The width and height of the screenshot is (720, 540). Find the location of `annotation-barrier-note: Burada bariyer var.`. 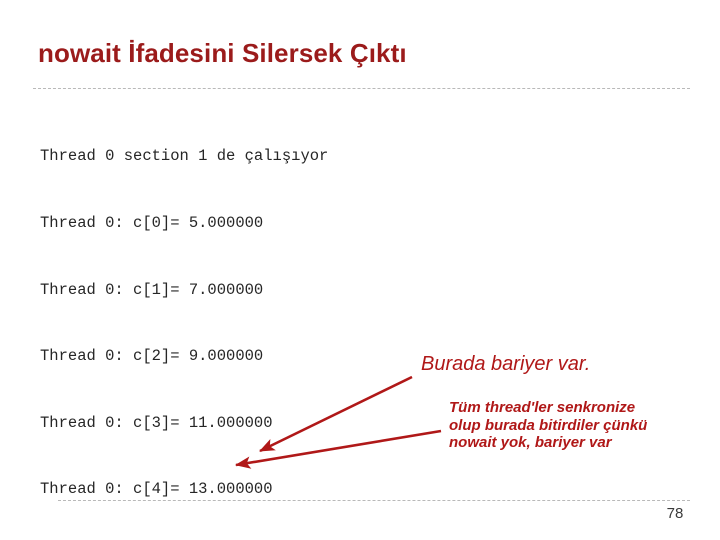

annotation-barrier-note: Burada bariyer var. is located at coordinates (506, 364).